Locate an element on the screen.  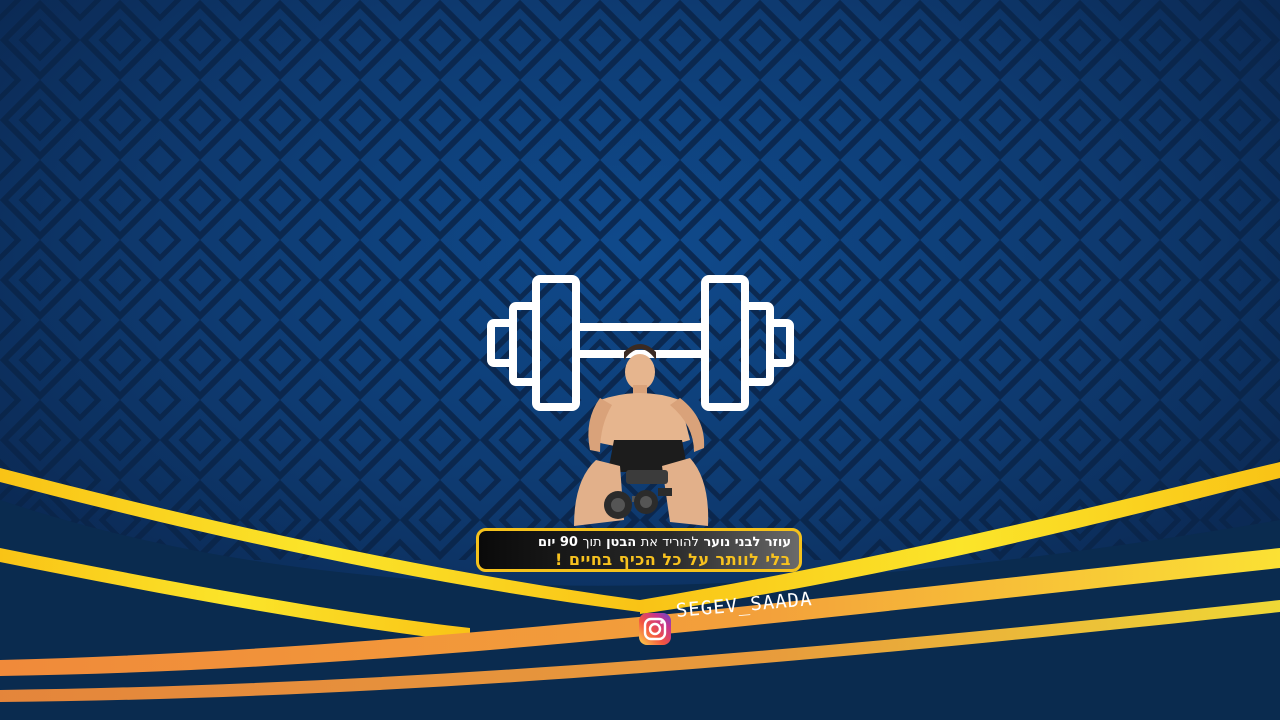
tagline-line1: עוזר לבני נוער להוריד את הבטן תוך 90 יום is located at coordinates (664, 542).